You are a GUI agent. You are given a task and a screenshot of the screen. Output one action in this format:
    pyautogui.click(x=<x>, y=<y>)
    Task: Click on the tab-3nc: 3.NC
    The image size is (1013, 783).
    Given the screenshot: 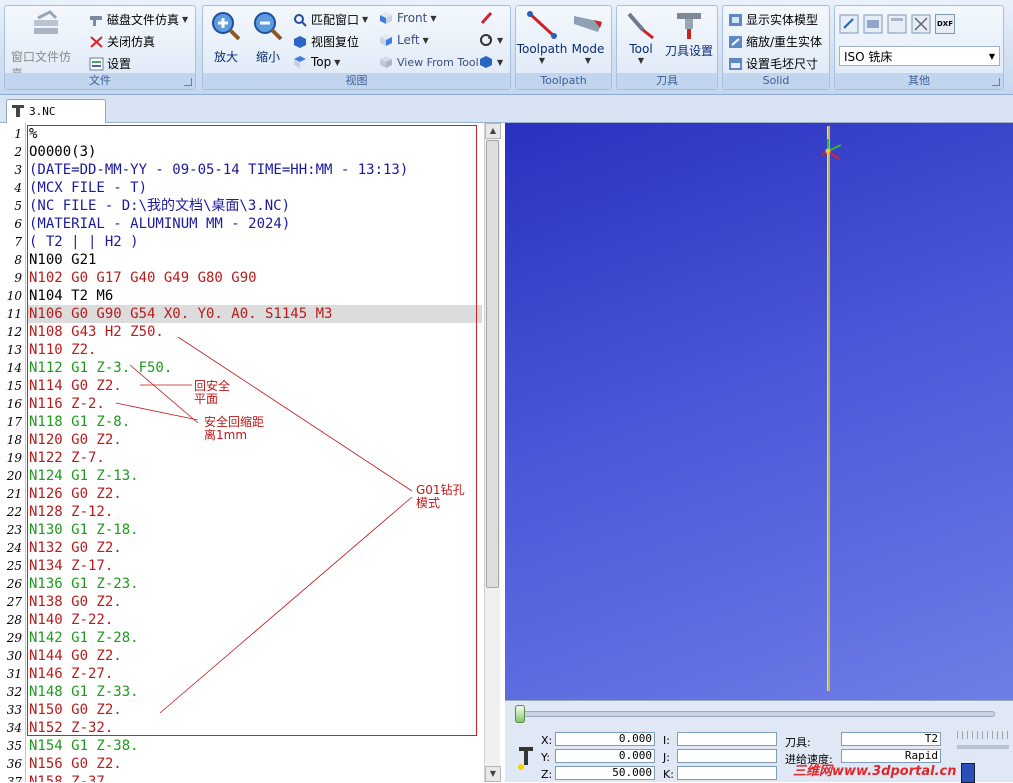 What is the action you would take?
    pyautogui.click(x=56, y=111)
    